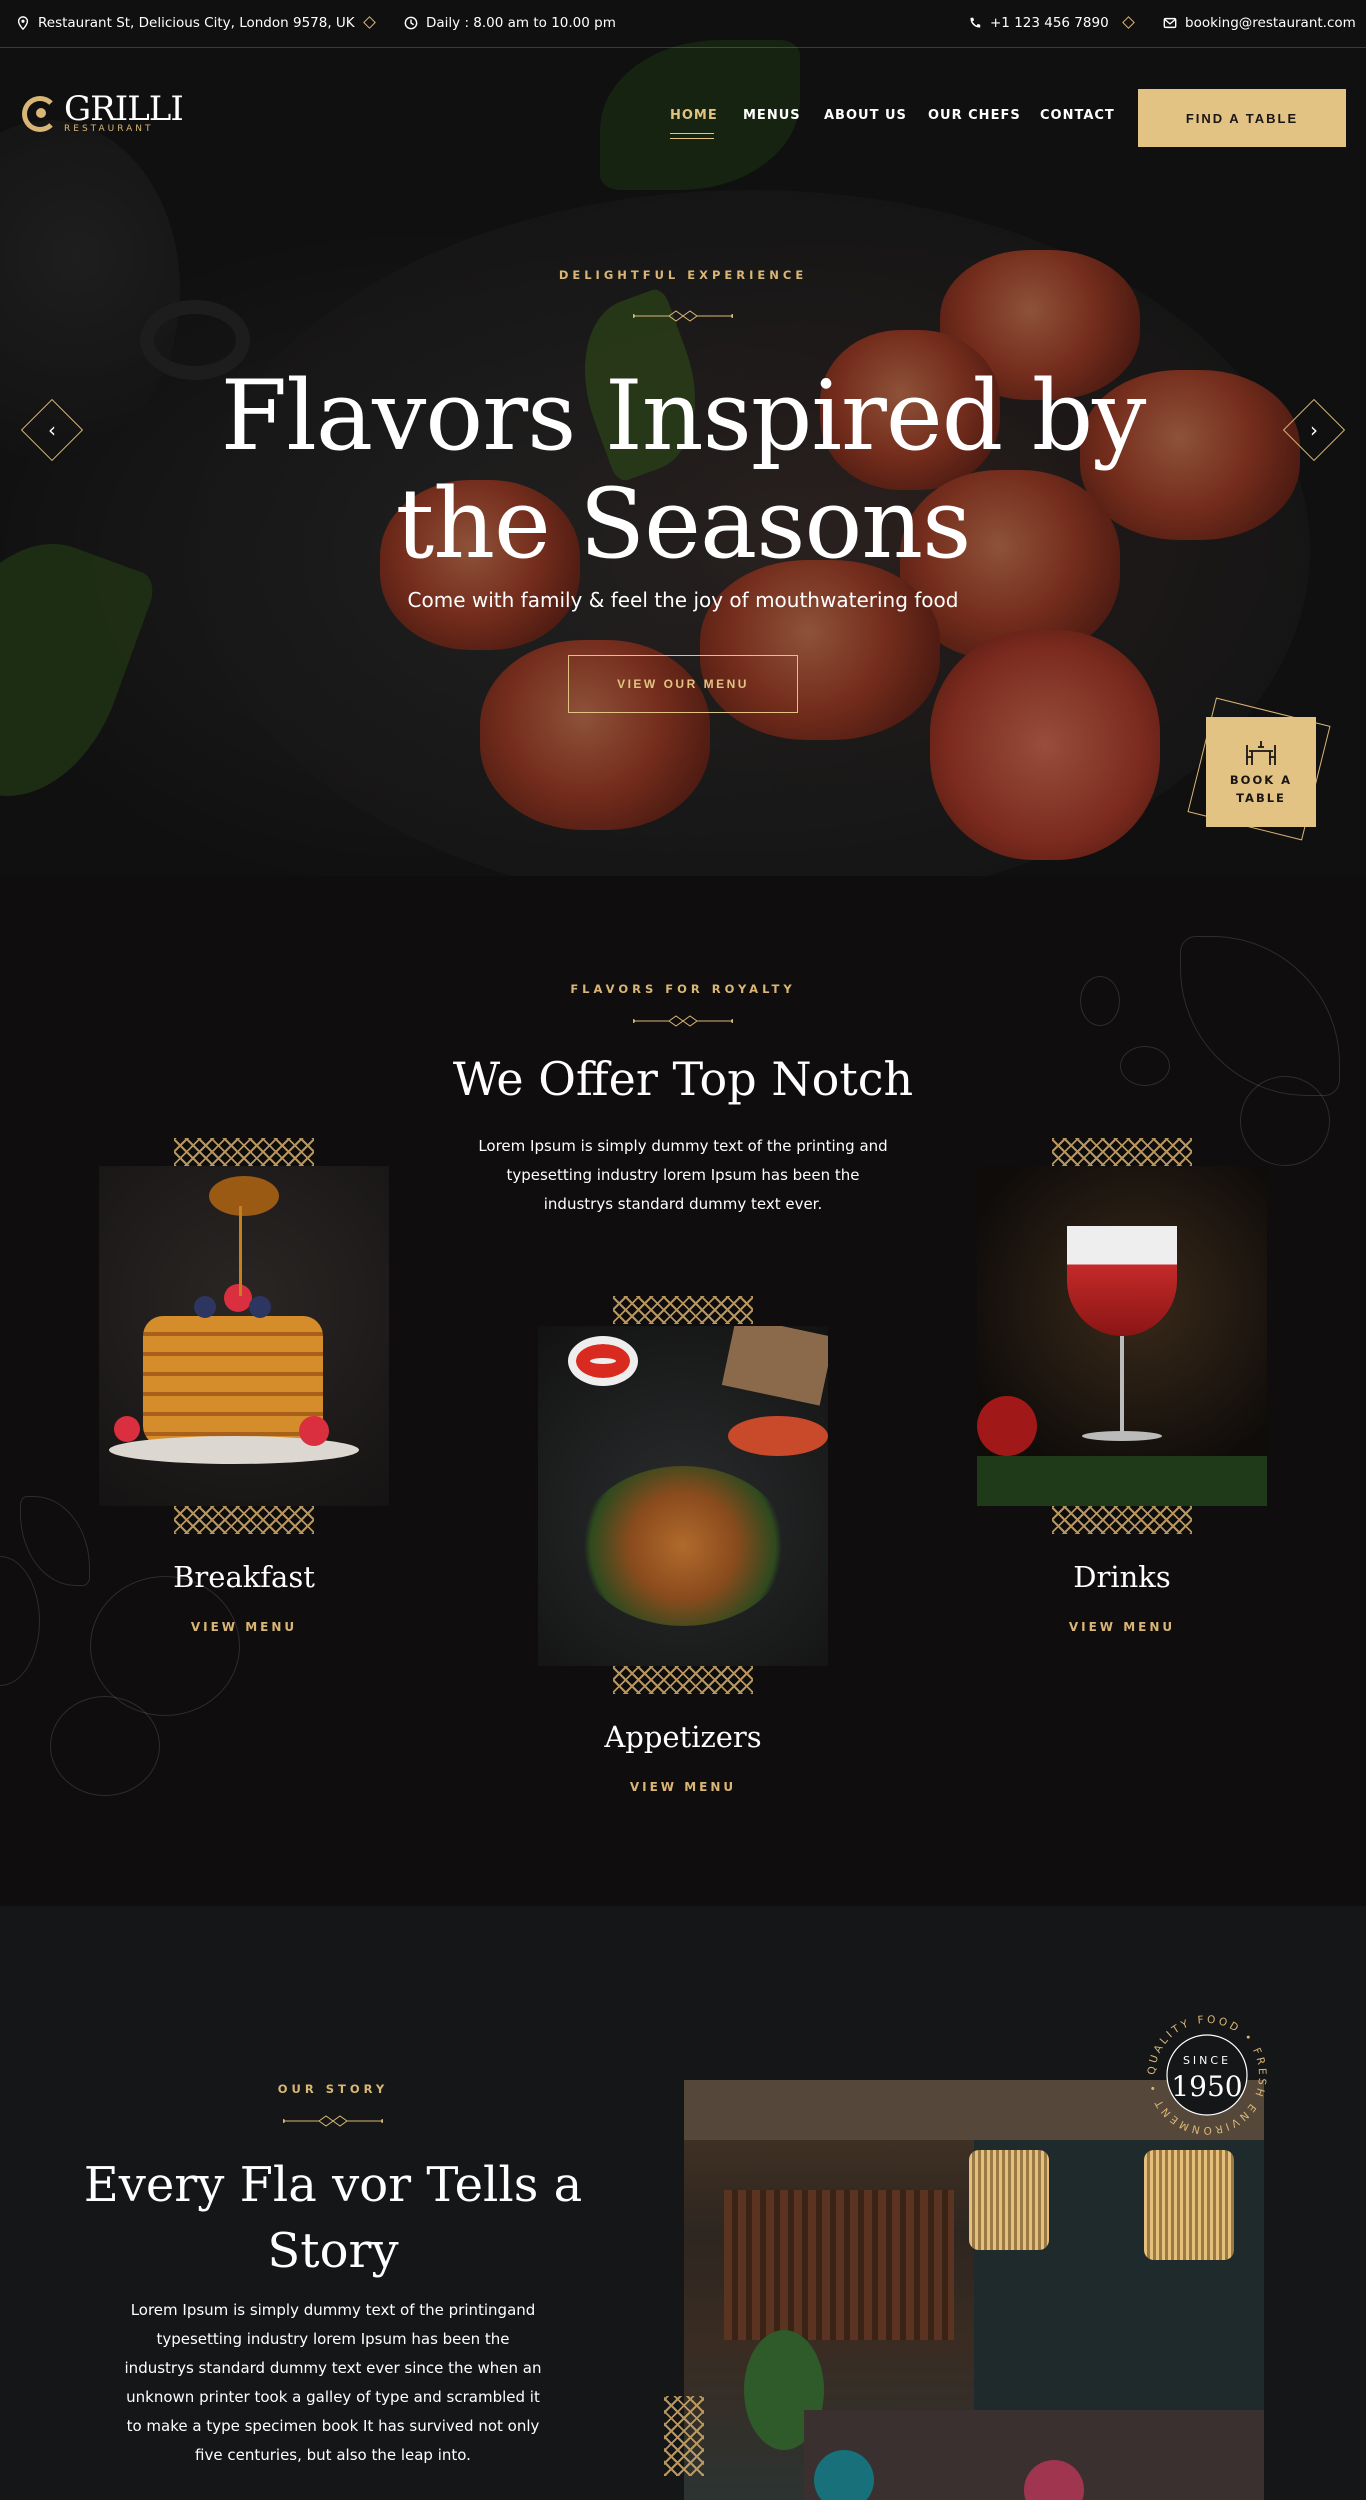  I want to click on view-menu-link-drinks: VIEW MENU, so click(1122, 1627).